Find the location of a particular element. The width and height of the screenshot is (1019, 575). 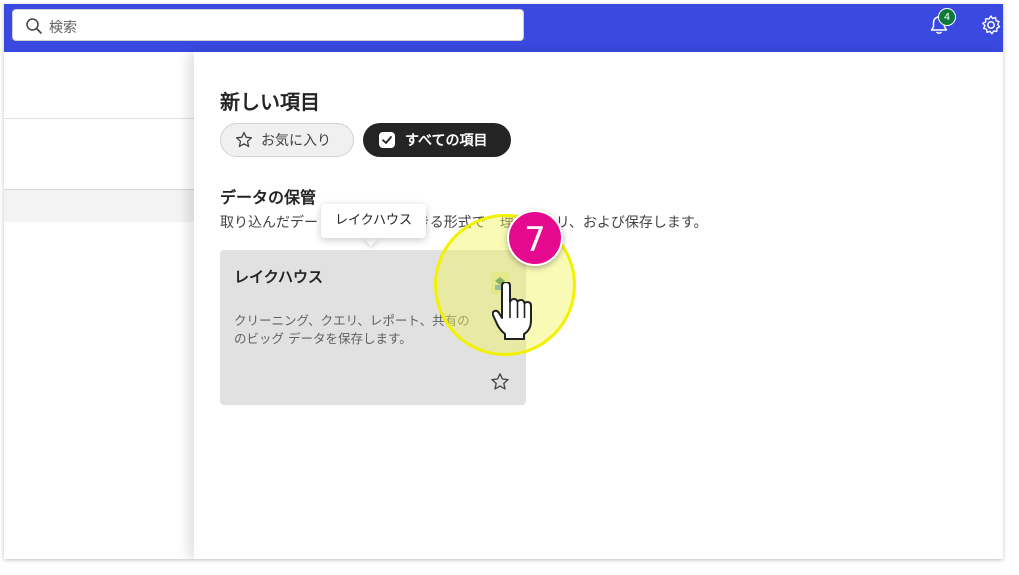

search-placeholder: 検索 is located at coordinates (63, 28).